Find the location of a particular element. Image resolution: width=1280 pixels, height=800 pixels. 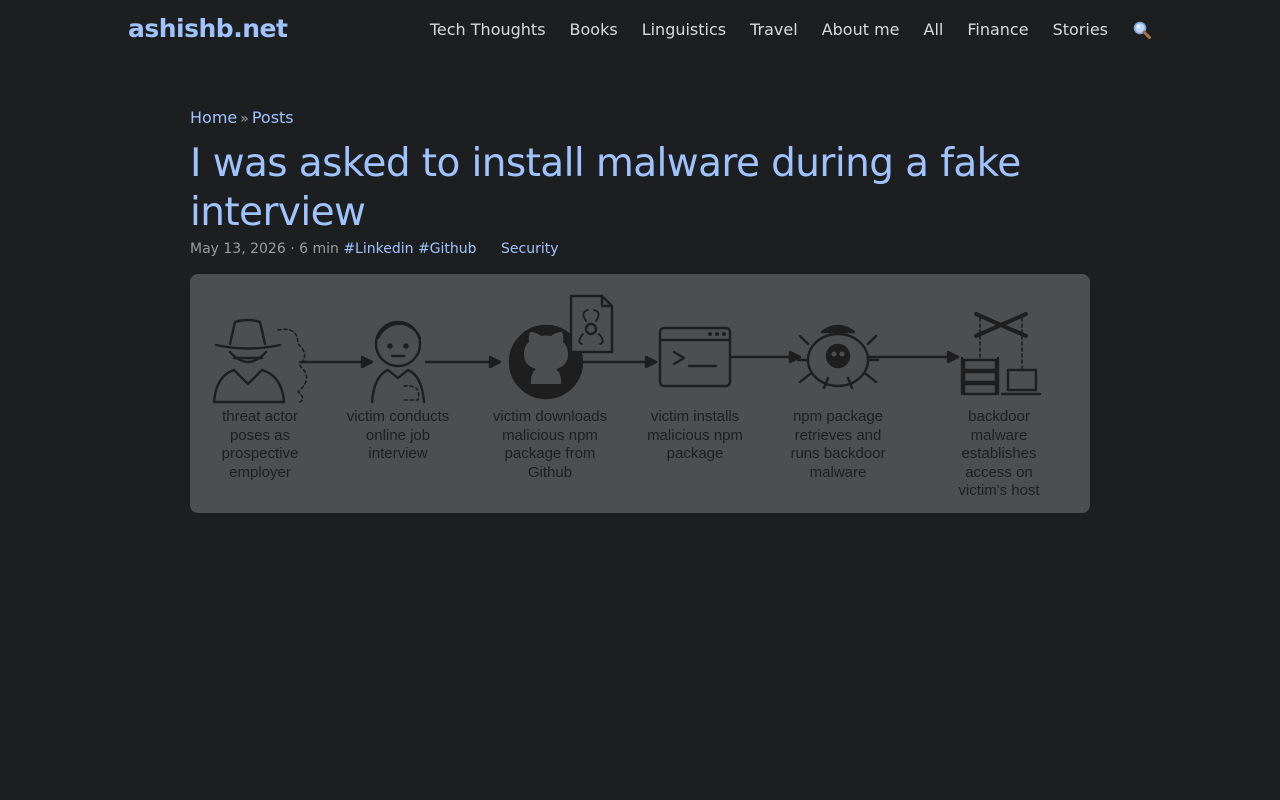

tag-github: #Github is located at coordinates (447, 249).